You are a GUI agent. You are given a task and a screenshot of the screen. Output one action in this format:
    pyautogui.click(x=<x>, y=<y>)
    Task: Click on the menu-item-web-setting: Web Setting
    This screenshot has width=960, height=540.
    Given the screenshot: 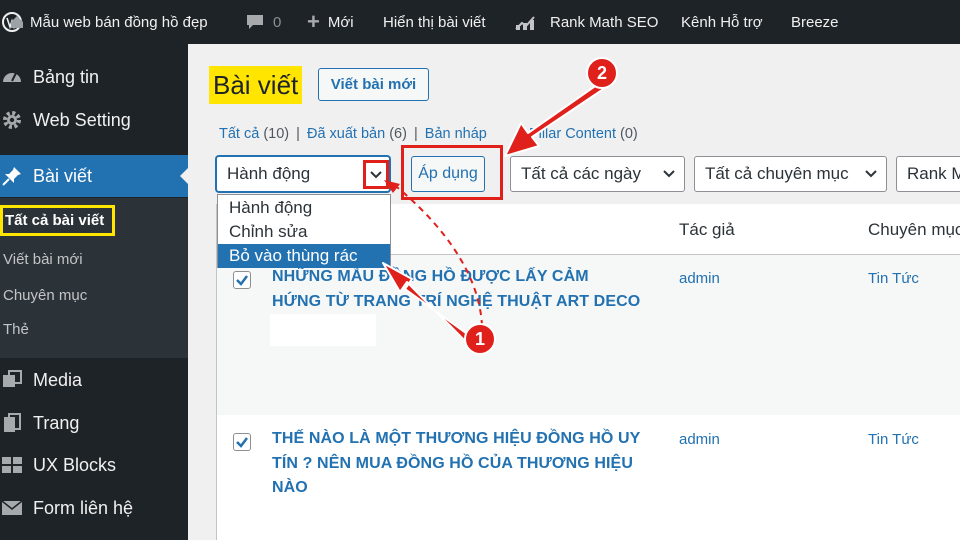 What is the action you would take?
    pyautogui.click(x=94, y=120)
    